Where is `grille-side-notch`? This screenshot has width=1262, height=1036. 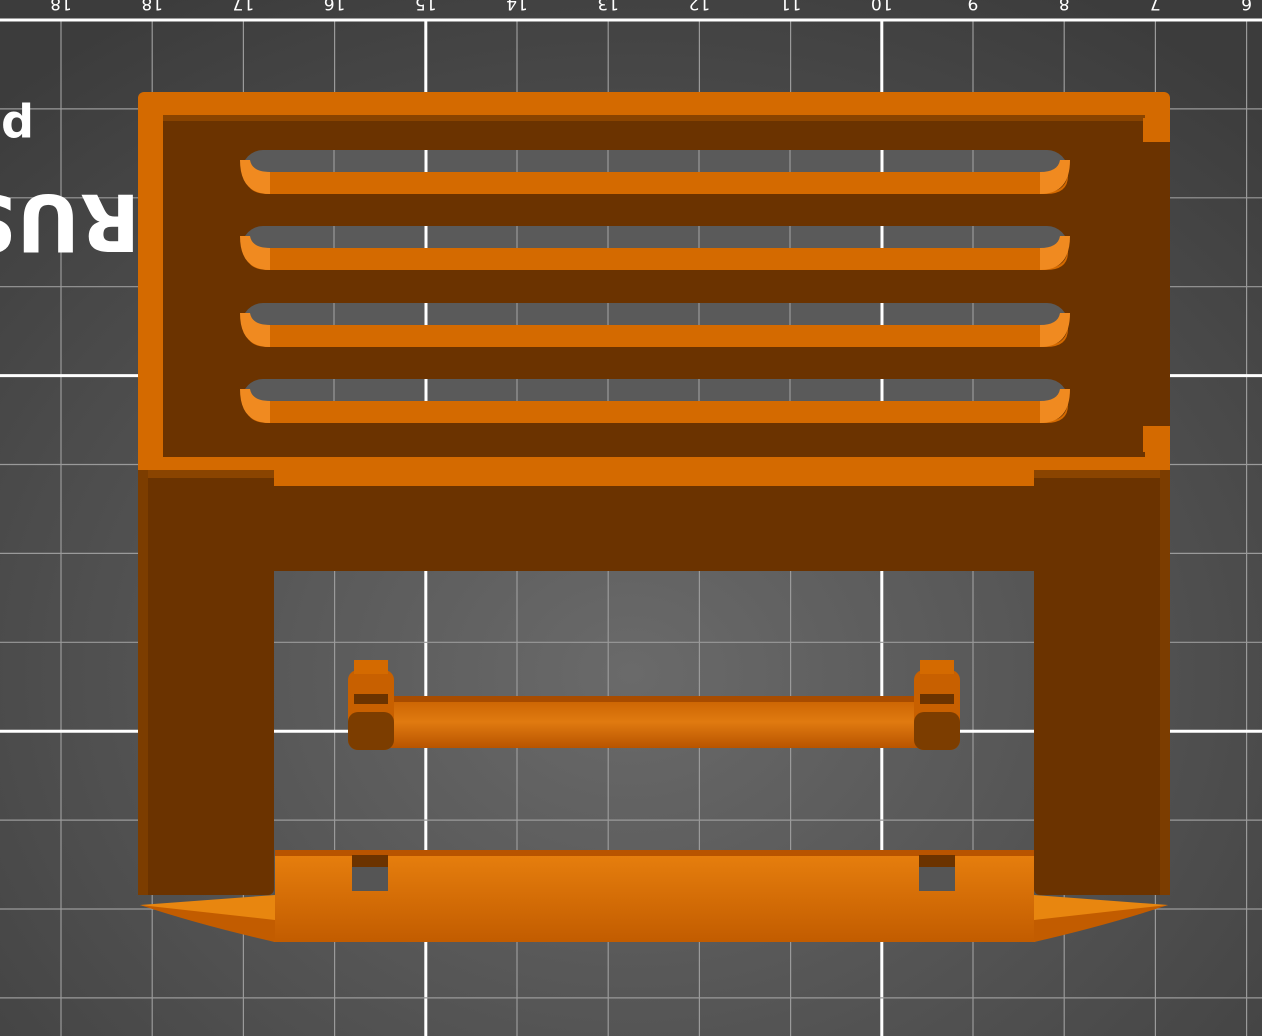 grille-side-notch is located at coordinates (1156, 284).